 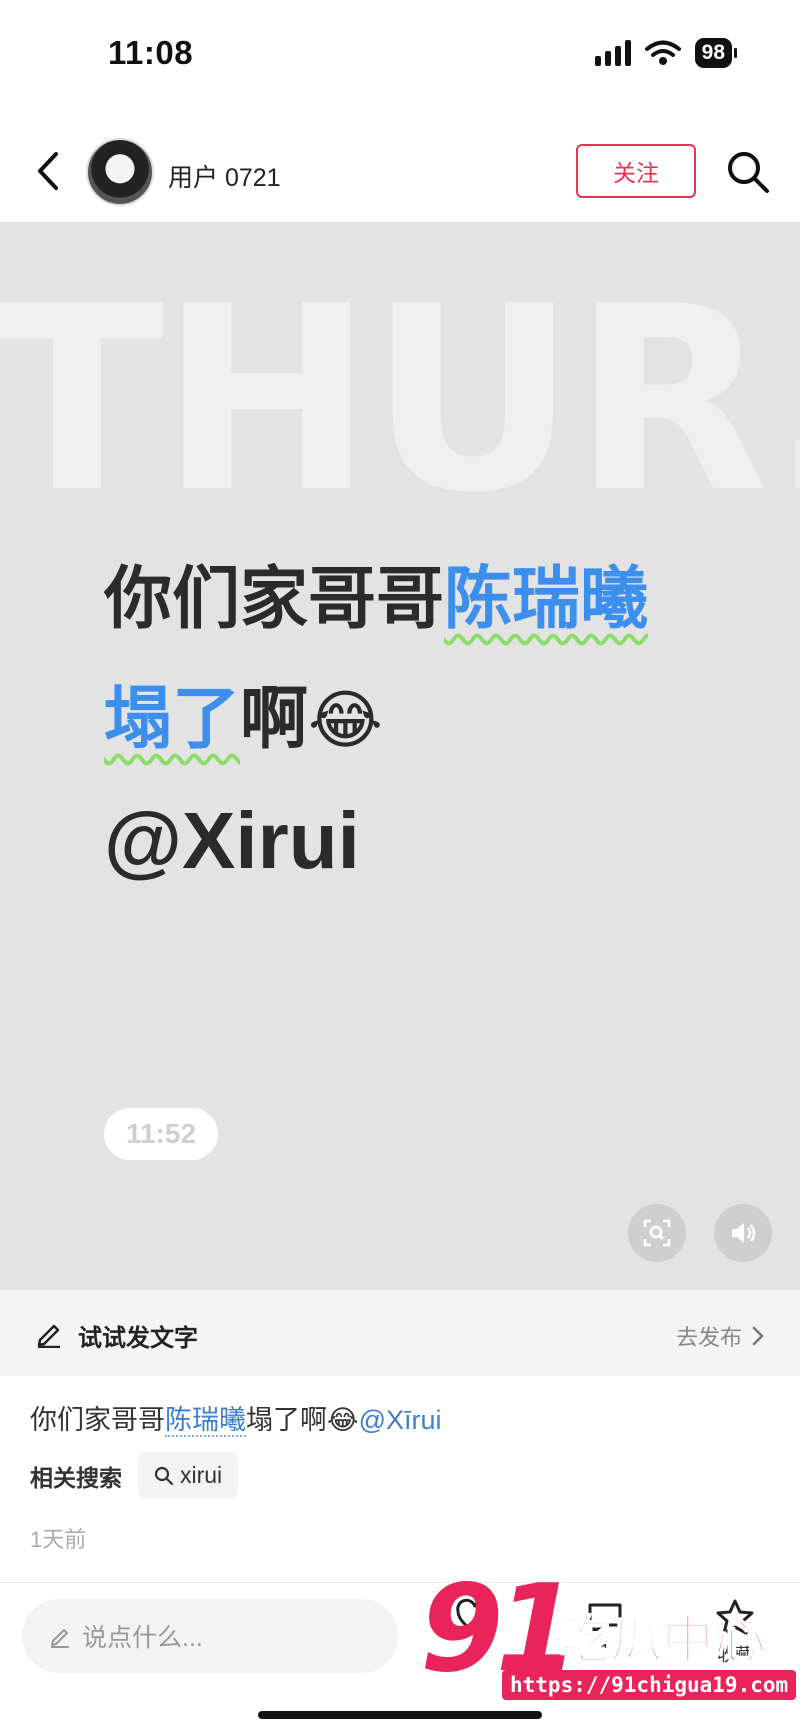 I want to click on comment-count: 1, so click(x=604, y=1651).